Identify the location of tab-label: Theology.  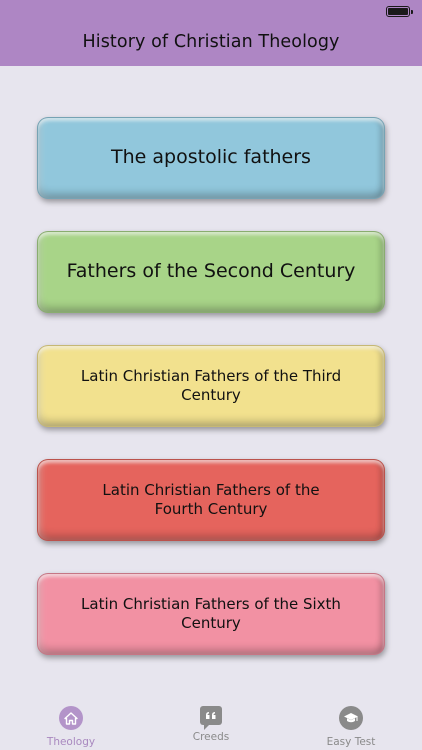
(71, 742).